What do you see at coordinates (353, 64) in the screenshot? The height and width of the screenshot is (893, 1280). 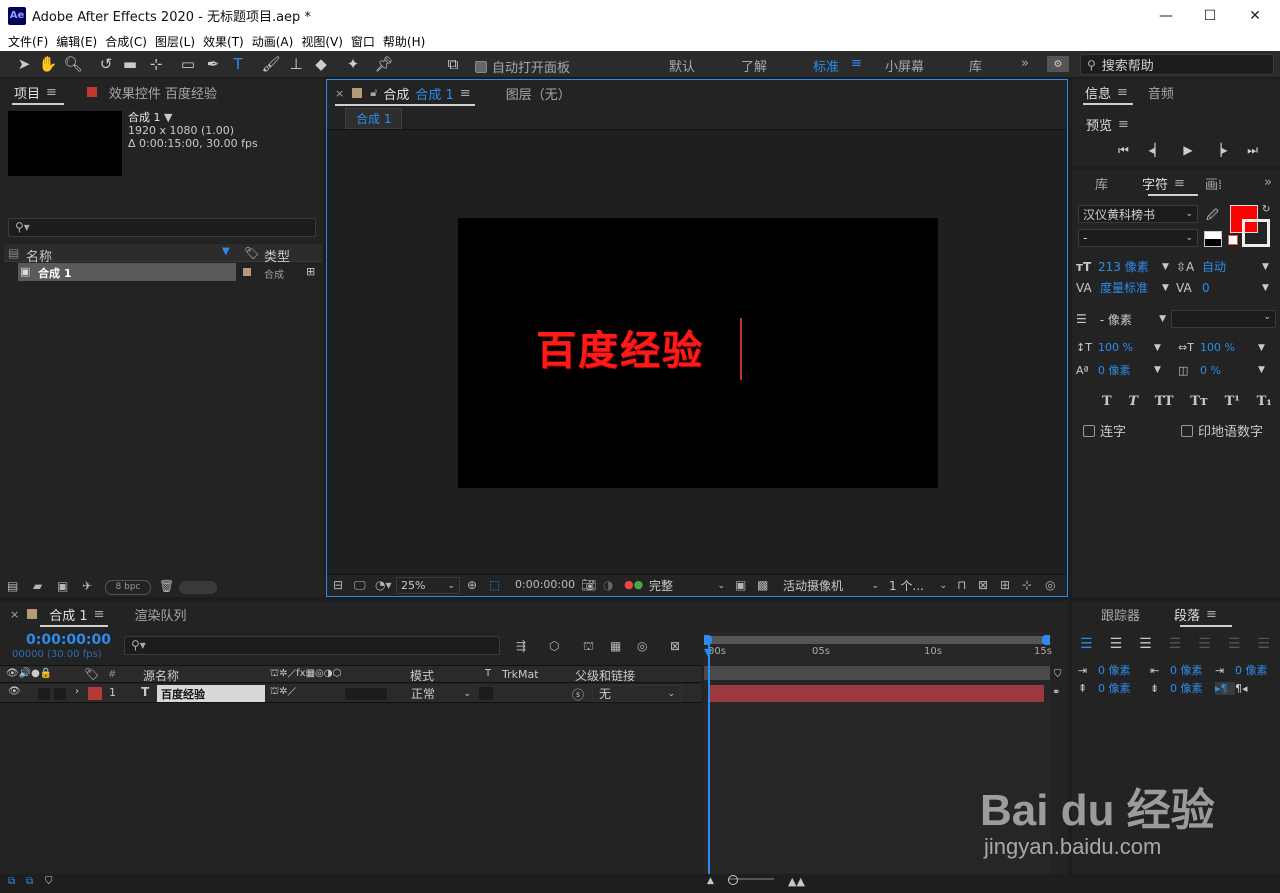 I see `roto-brush-tool-icon: ✦` at bounding box center [353, 64].